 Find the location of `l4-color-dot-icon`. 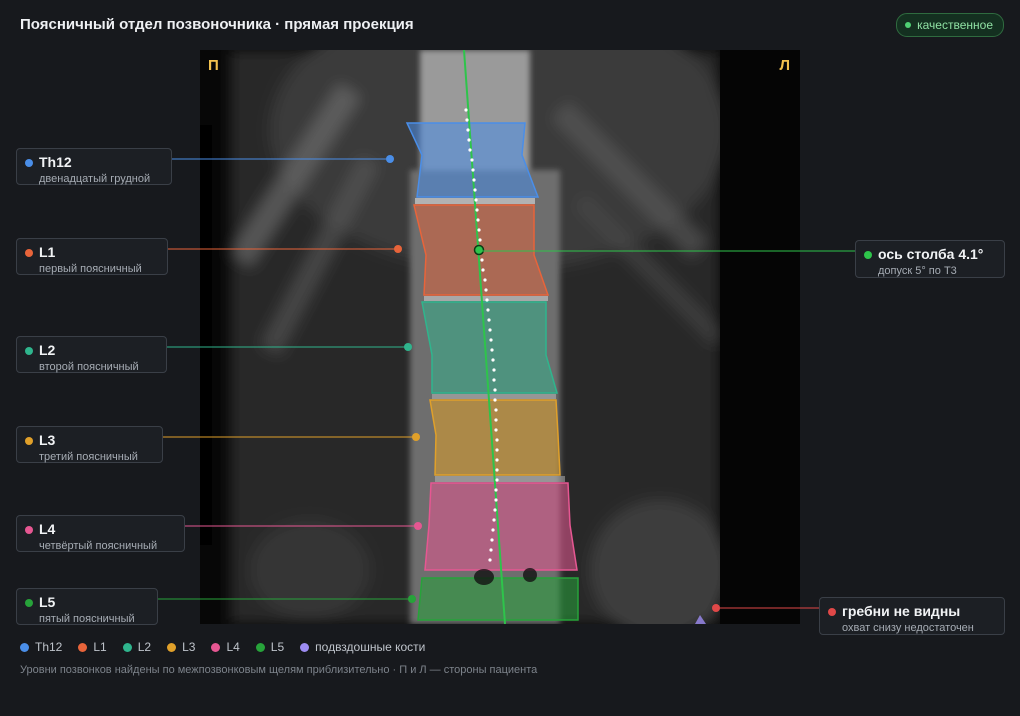

l4-color-dot-icon is located at coordinates (29, 530).